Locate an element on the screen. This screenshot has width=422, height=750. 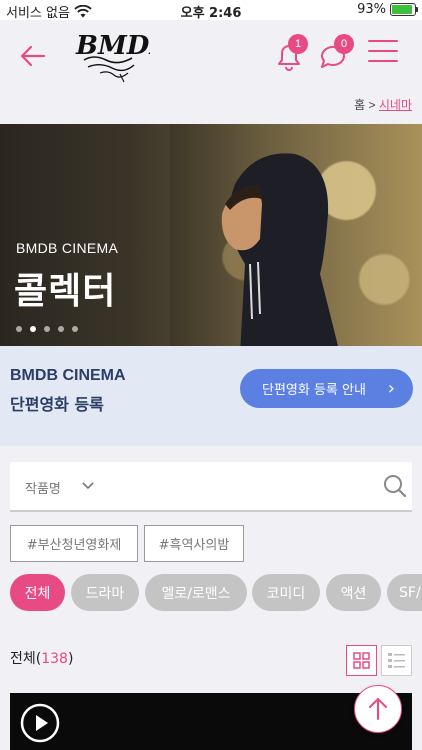
battery-percent: 93% is located at coordinates (371, 9).